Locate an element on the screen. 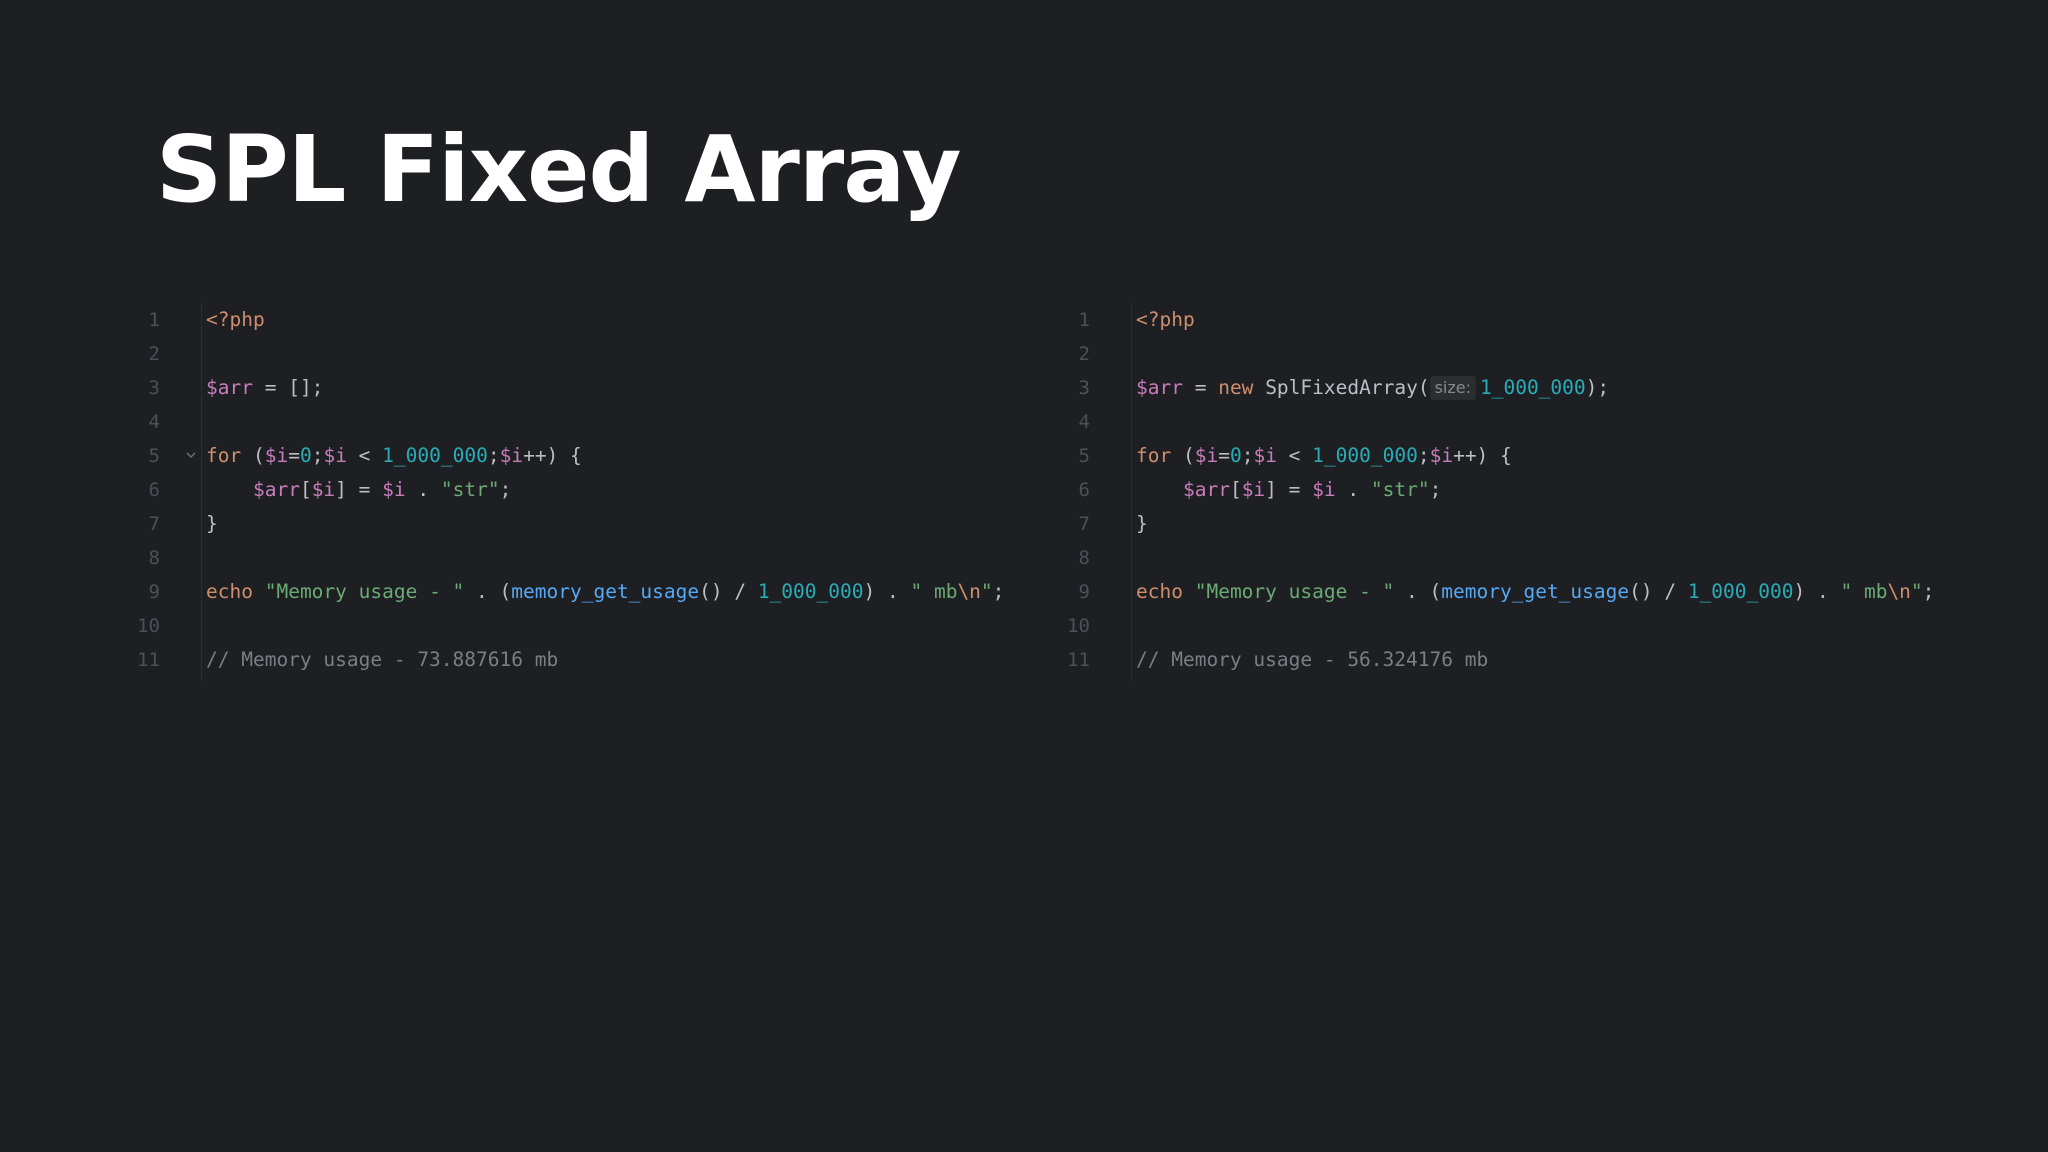  line-number: 3 is located at coordinates (1084, 388).